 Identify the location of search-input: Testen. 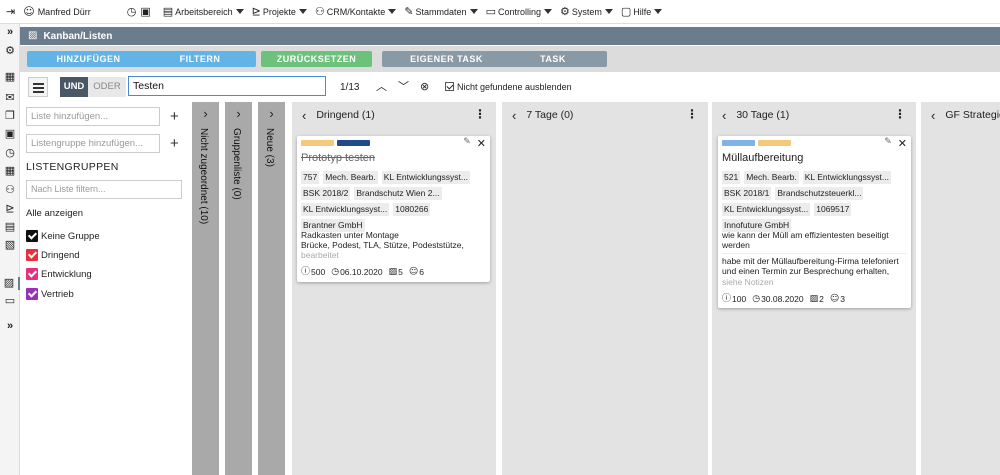
(227, 86).